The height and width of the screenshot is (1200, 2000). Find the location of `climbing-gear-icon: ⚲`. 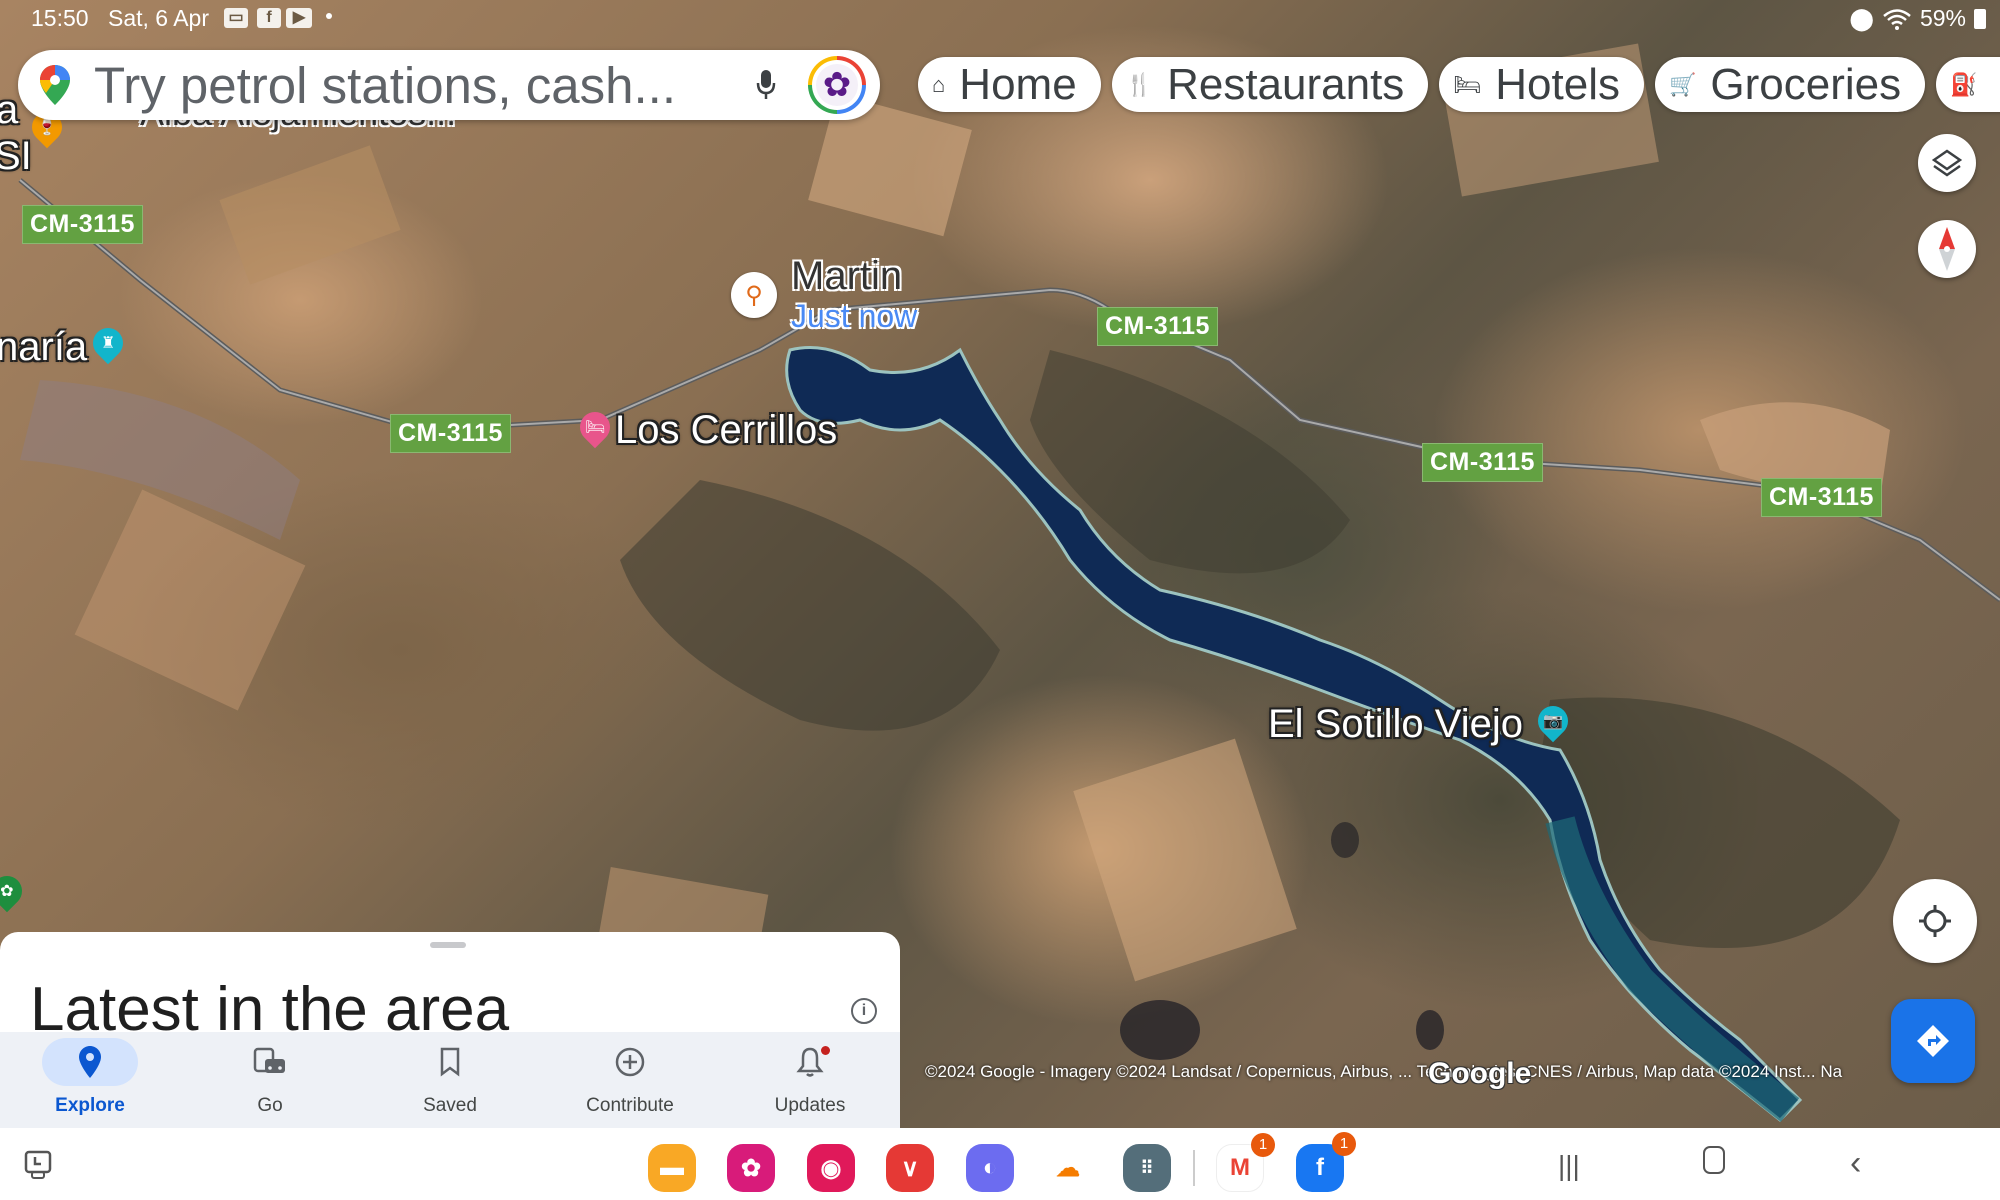

climbing-gear-icon: ⚲ is located at coordinates (754, 295).